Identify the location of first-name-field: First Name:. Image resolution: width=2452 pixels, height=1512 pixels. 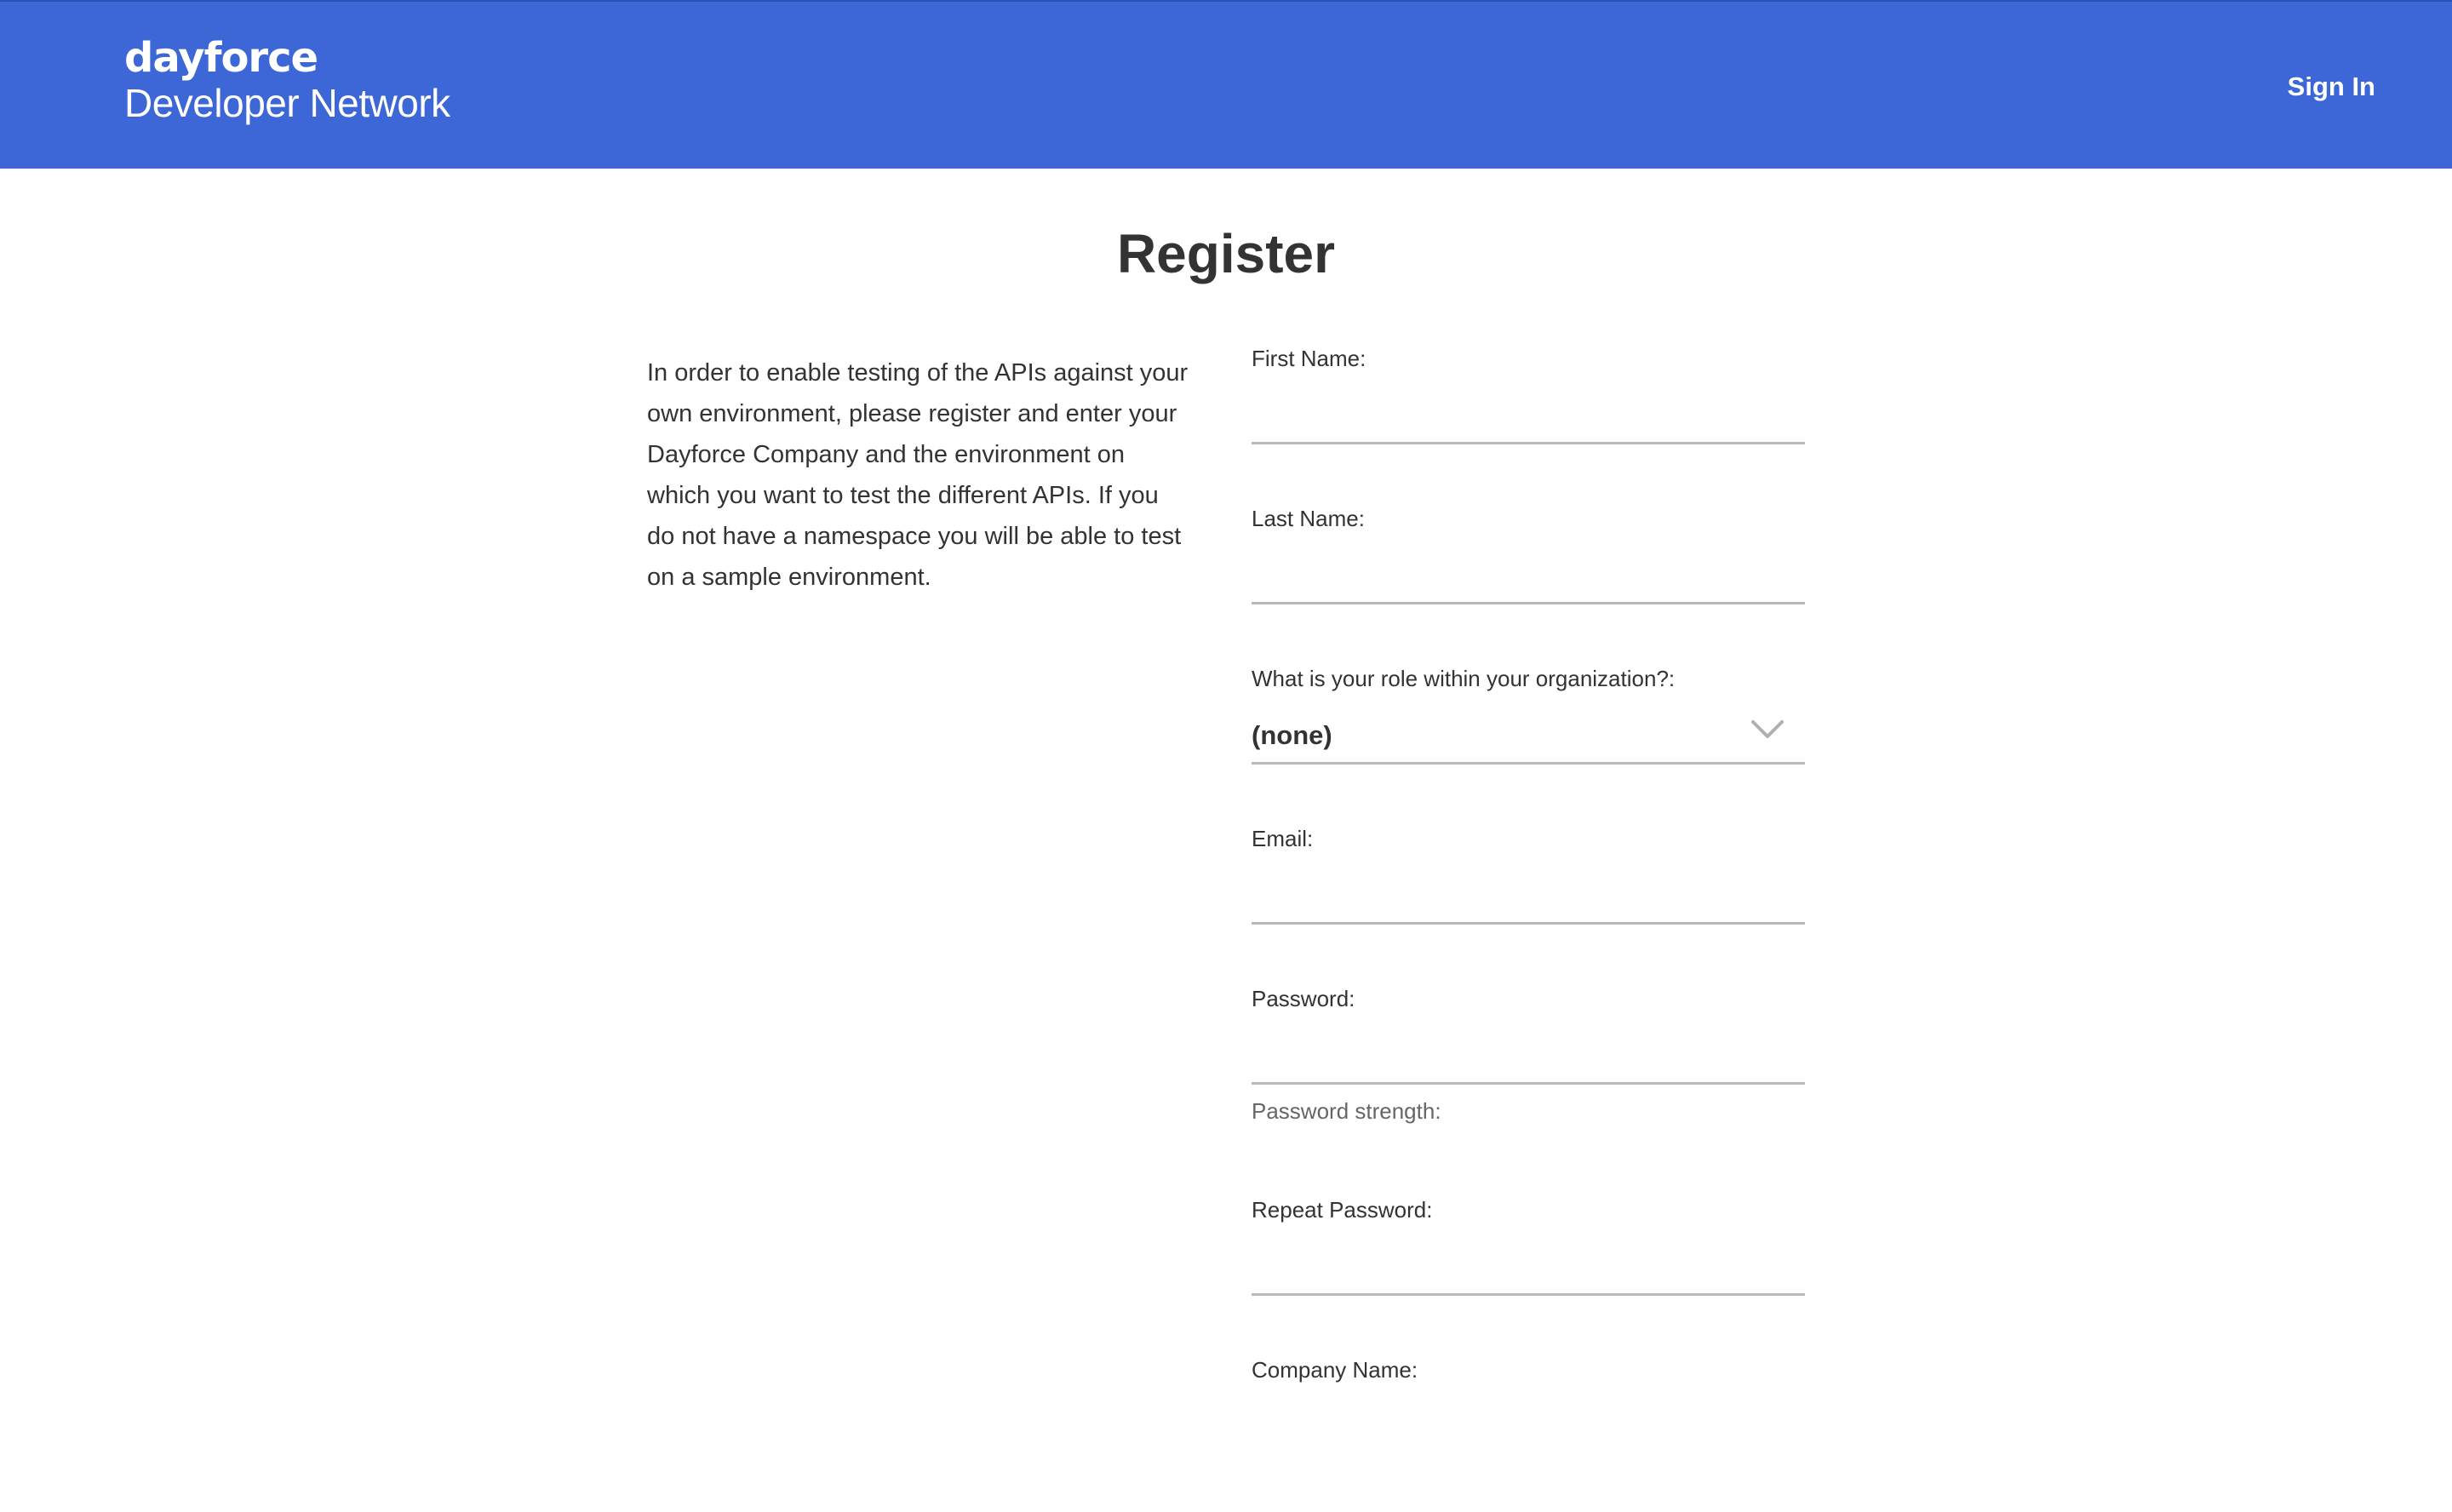
(1528, 421).